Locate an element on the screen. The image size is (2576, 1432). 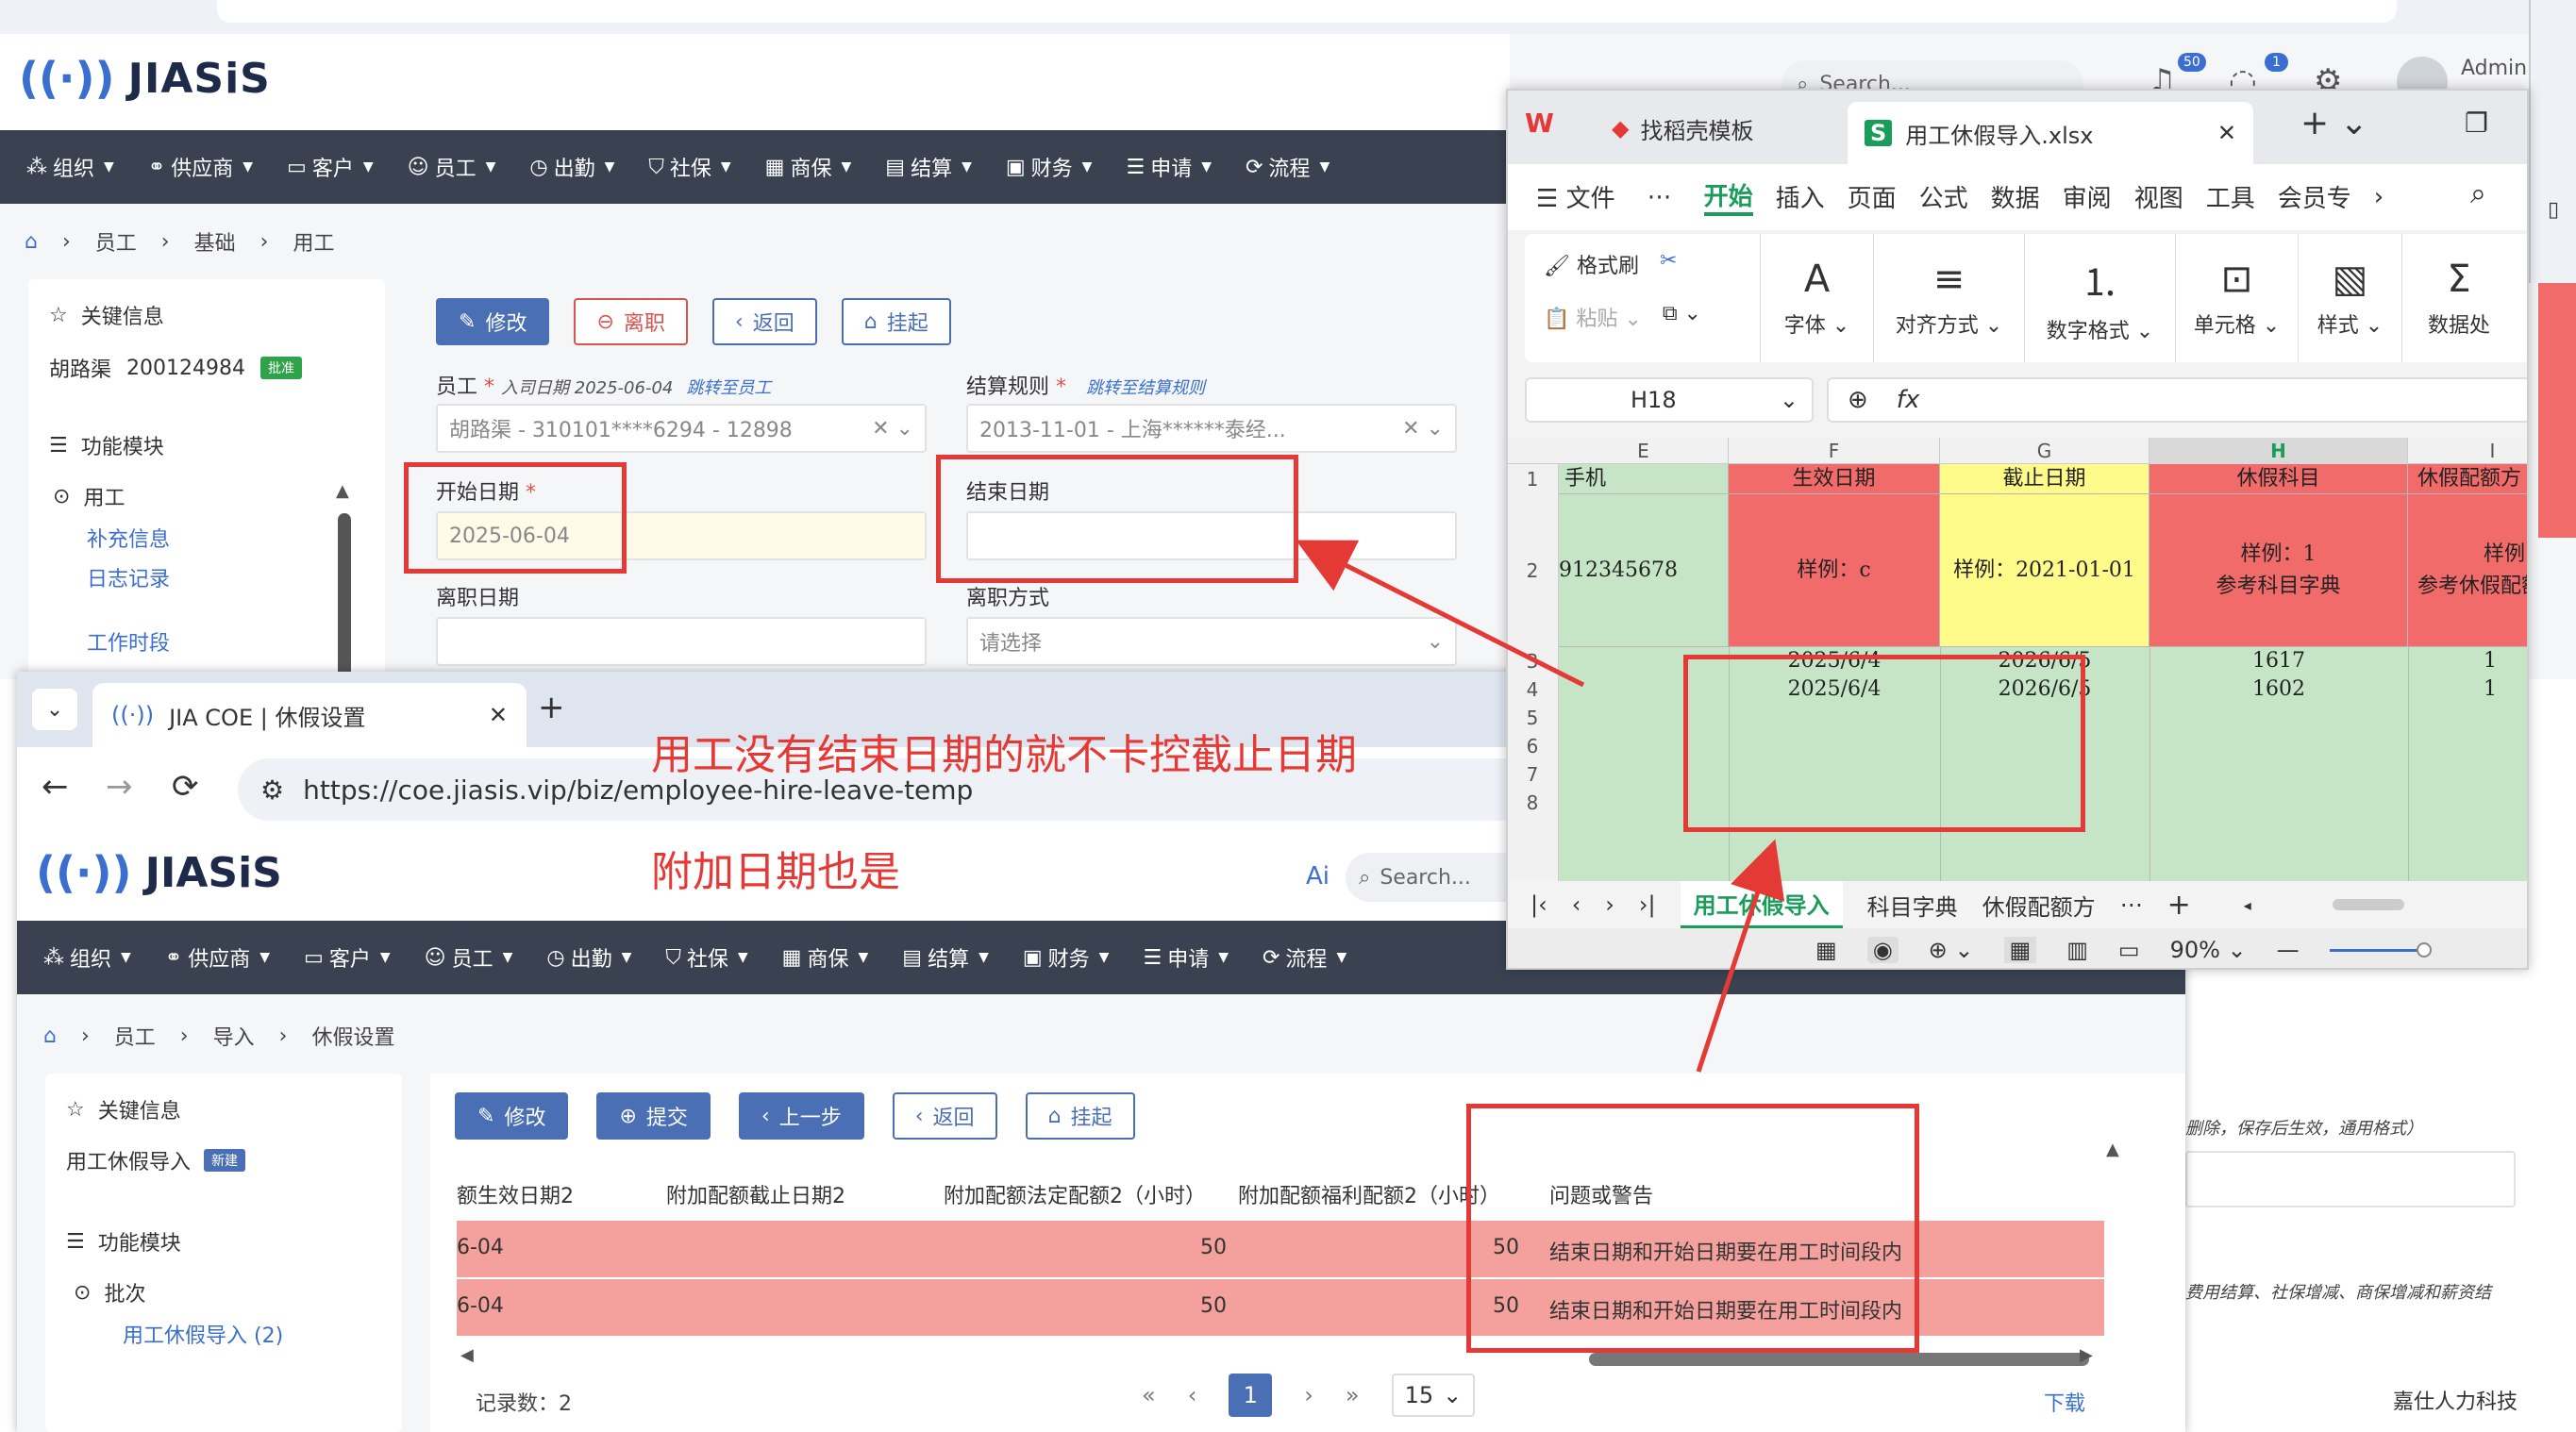
arrow-to-excel-dates is located at coordinates (1740, 956).